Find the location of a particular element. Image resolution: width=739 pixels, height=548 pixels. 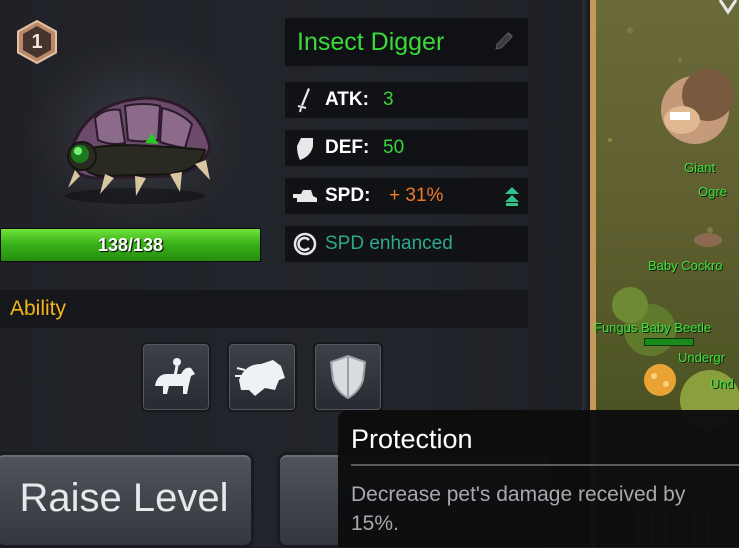

stat-row-spd: SPD: + 31% is located at coordinates (406, 196).